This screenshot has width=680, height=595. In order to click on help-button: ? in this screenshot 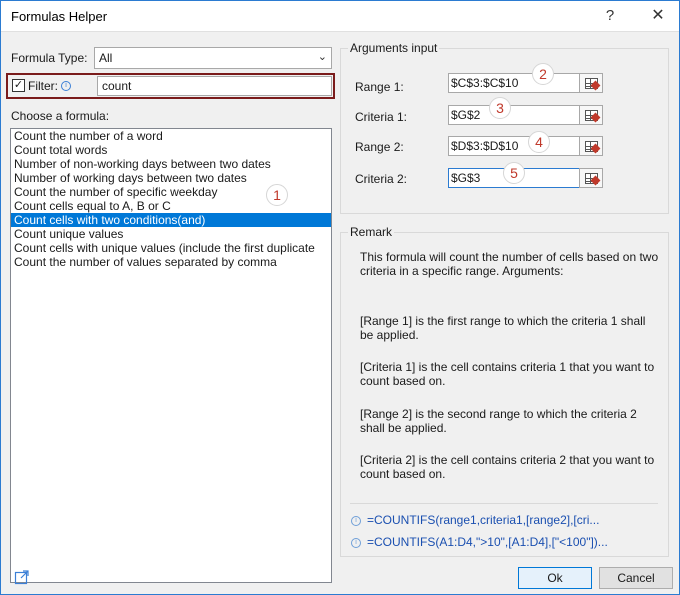, I will do `click(610, 16)`.